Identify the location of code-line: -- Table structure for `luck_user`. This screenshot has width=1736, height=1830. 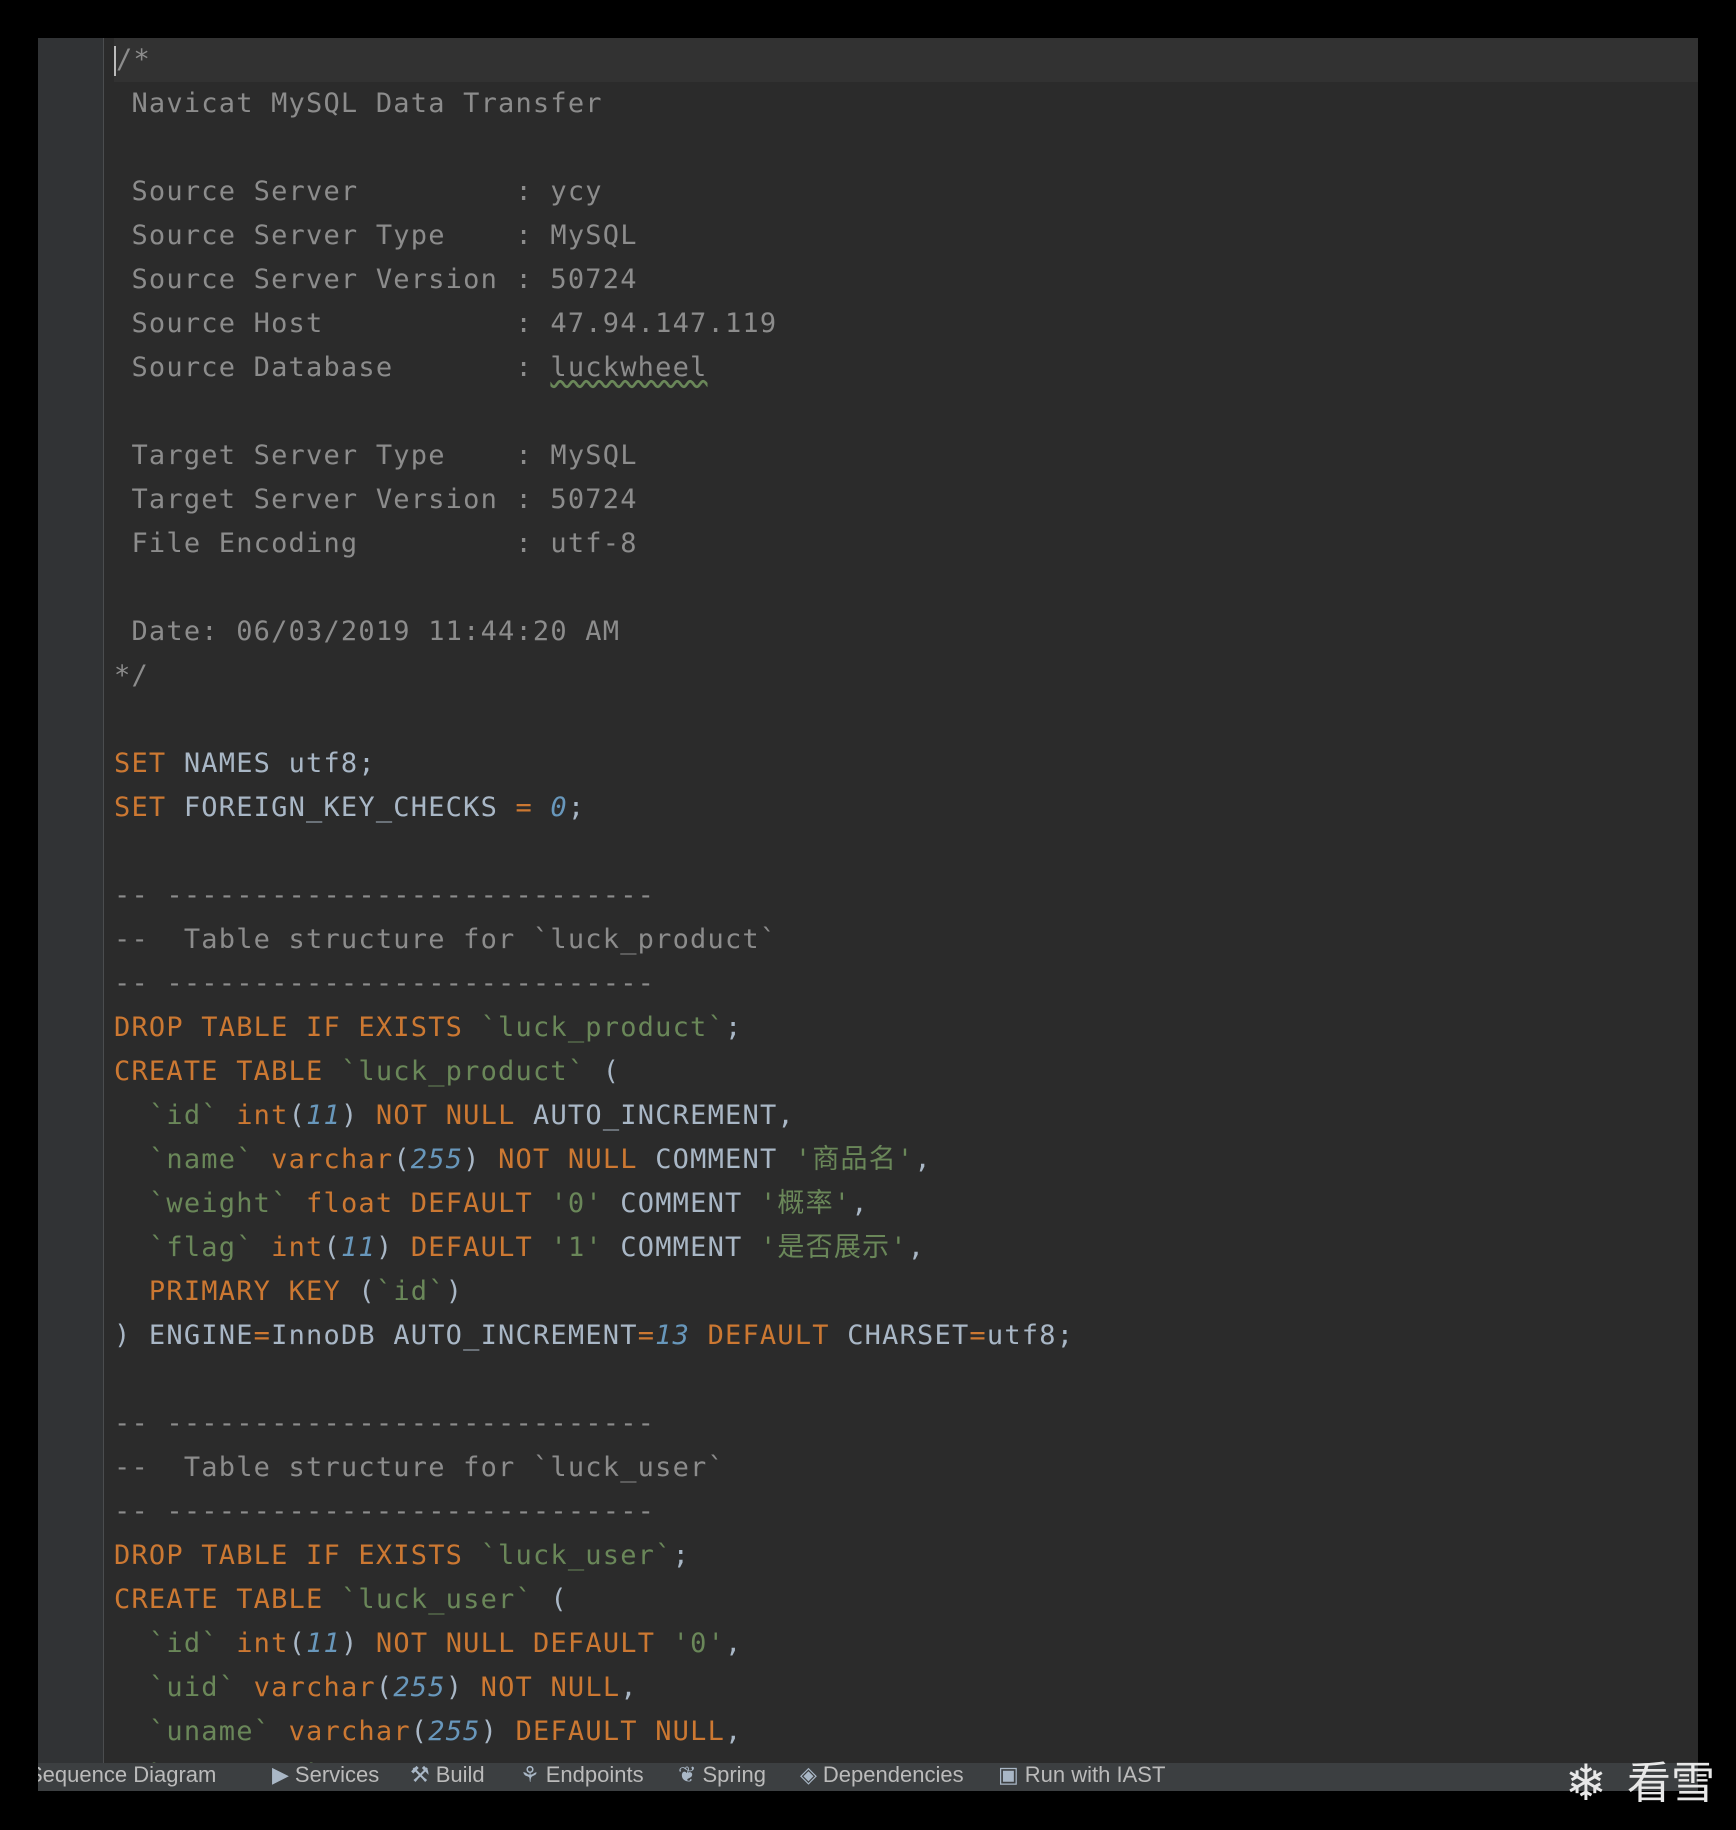
(906, 1468).